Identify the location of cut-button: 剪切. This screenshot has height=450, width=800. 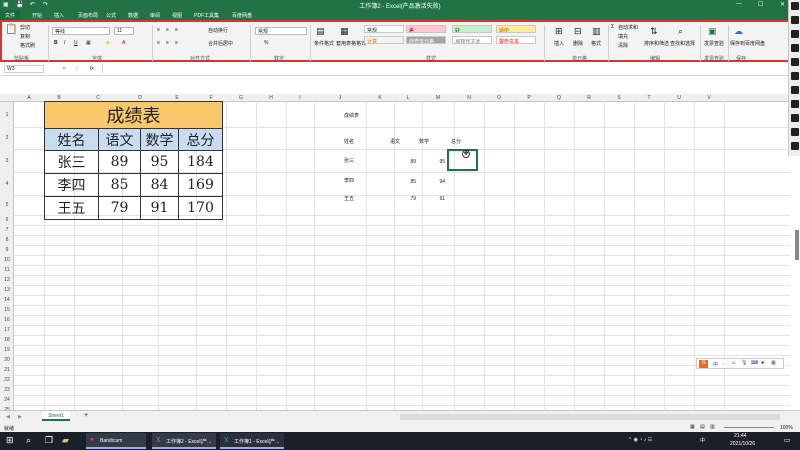
(25, 27).